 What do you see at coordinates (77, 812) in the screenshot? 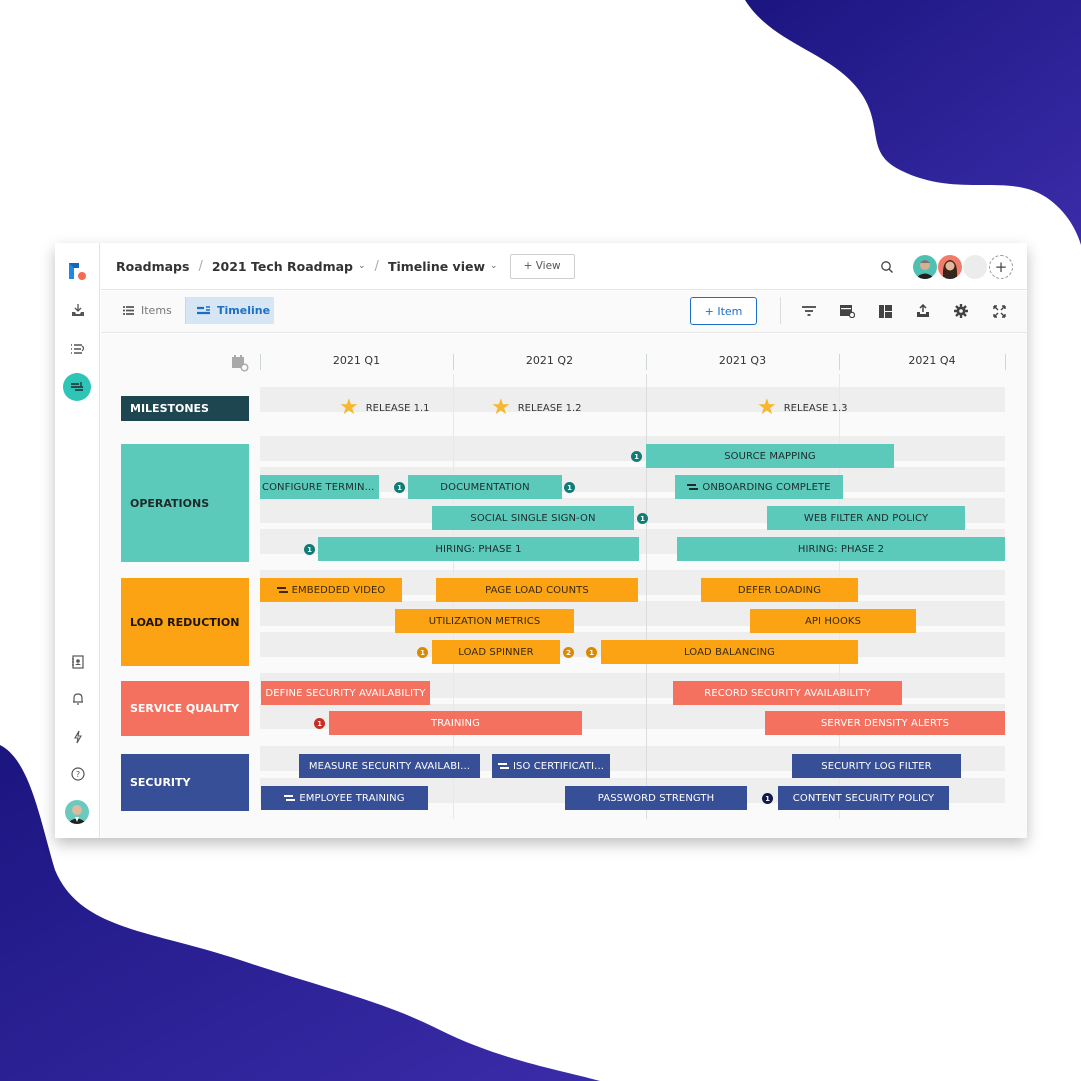
I see `user-avatar` at bounding box center [77, 812].